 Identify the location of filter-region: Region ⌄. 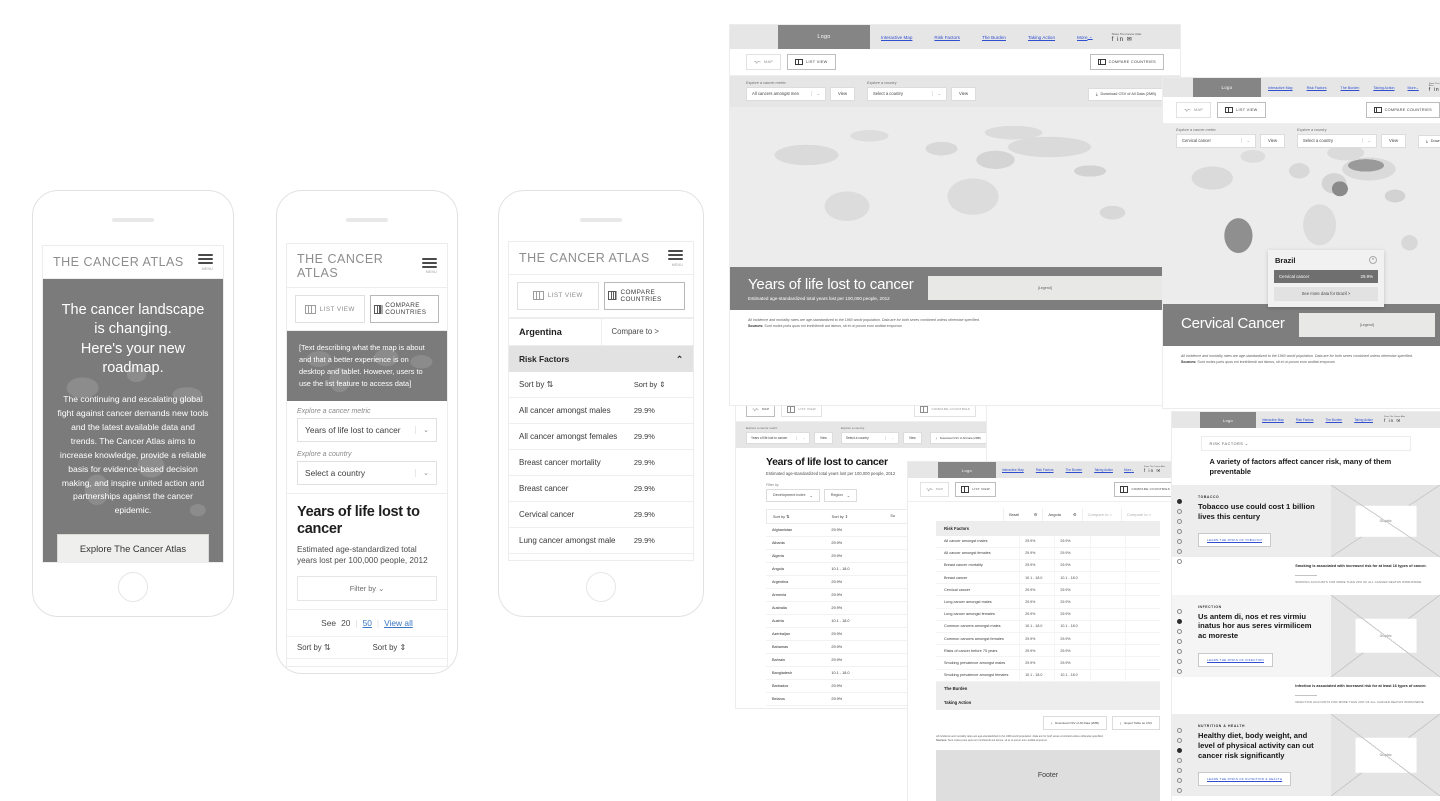
(840, 495).